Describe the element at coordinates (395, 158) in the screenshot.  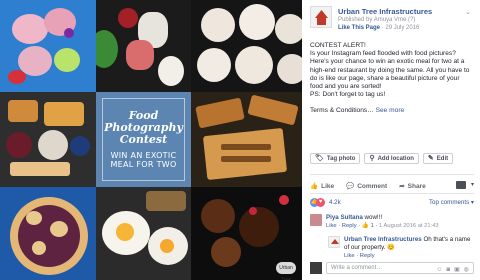
I see `add-location-label: Add location` at that location.